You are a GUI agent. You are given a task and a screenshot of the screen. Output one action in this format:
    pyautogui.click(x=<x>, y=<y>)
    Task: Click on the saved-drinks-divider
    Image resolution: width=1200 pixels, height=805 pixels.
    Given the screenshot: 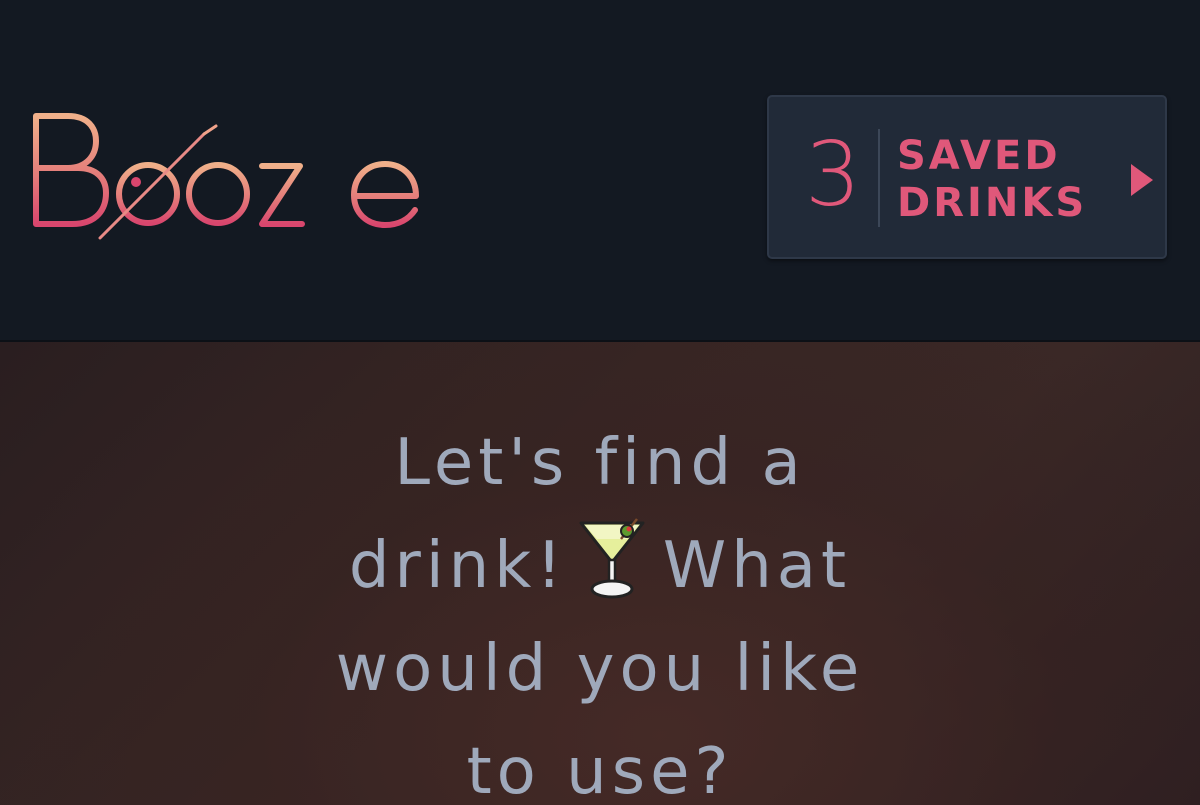 What is the action you would take?
    pyautogui.click(x=879, y=178)
    